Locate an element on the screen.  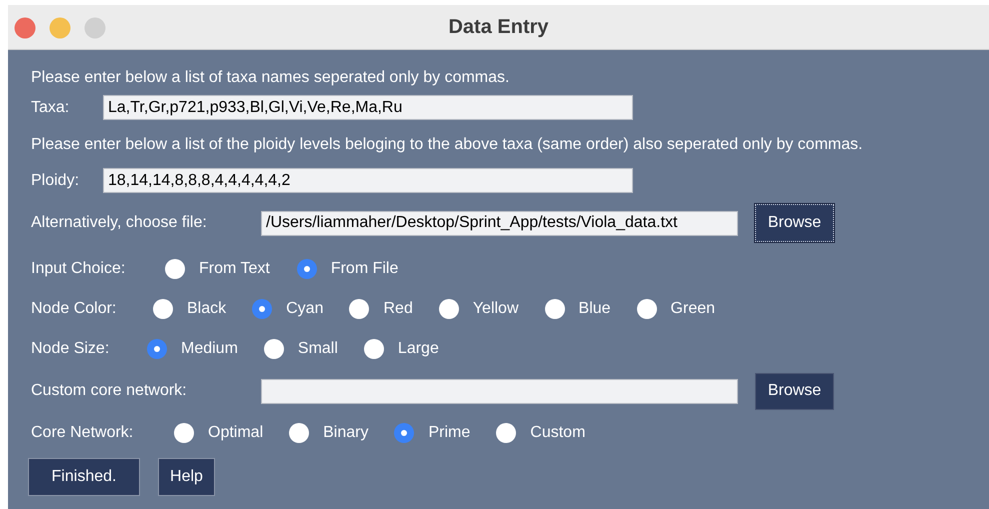
radio-label: Medium is located at coordinates (209, 349).